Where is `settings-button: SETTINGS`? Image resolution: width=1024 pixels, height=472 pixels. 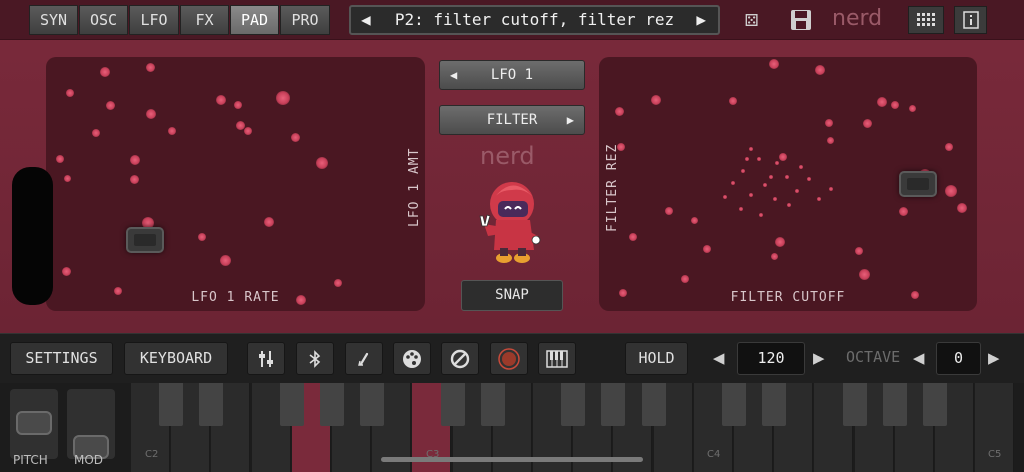
settings-button: SETTINGS is located at coordinates (61, 358).